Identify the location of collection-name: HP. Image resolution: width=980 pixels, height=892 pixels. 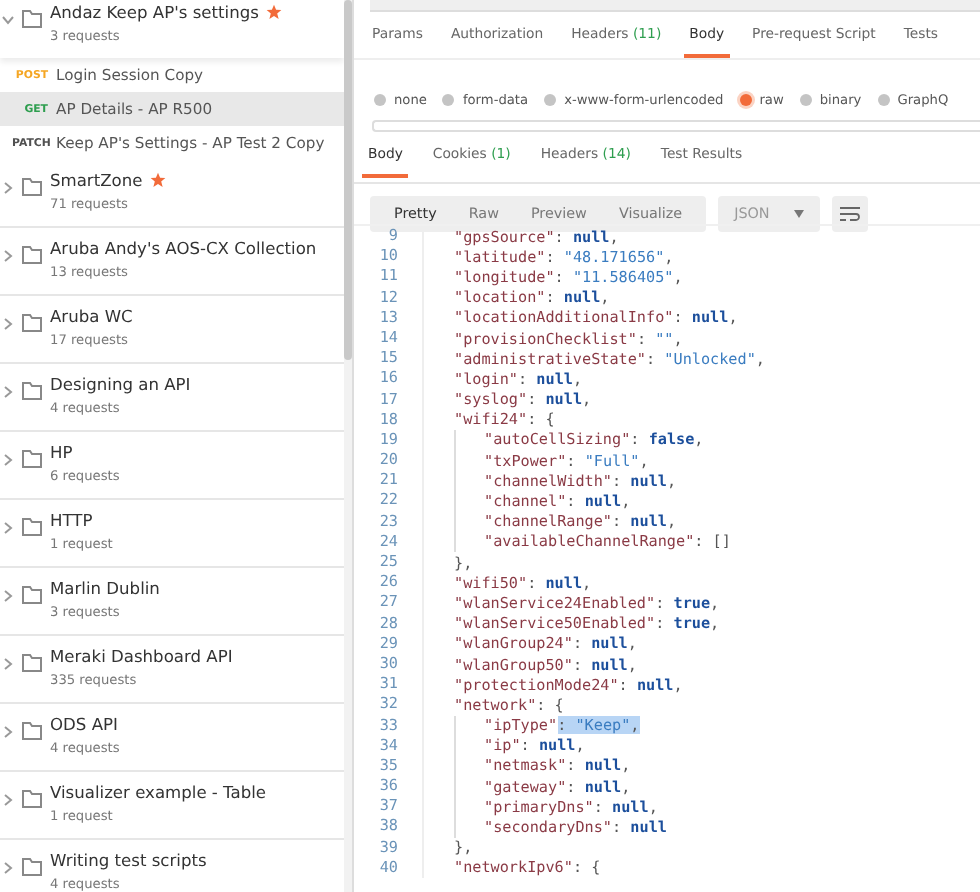
(61, 452).